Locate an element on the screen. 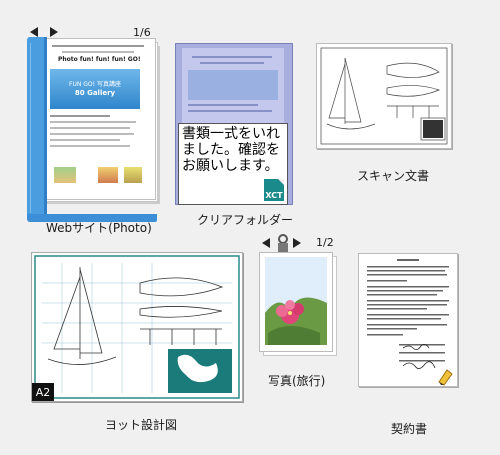  signature-pen-icon is located at coordinates (445, 378).